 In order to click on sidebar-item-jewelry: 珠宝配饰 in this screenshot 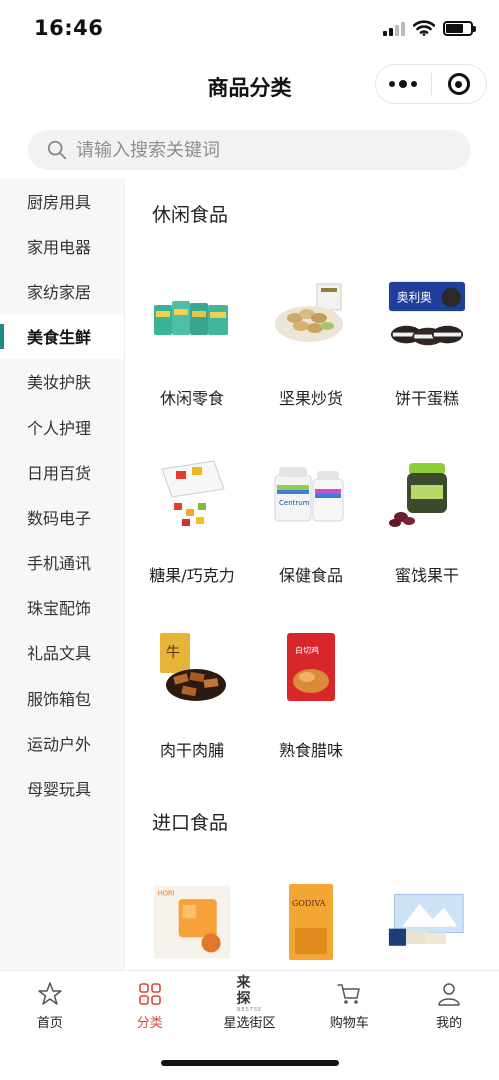, I will do `click(62, 607)`.